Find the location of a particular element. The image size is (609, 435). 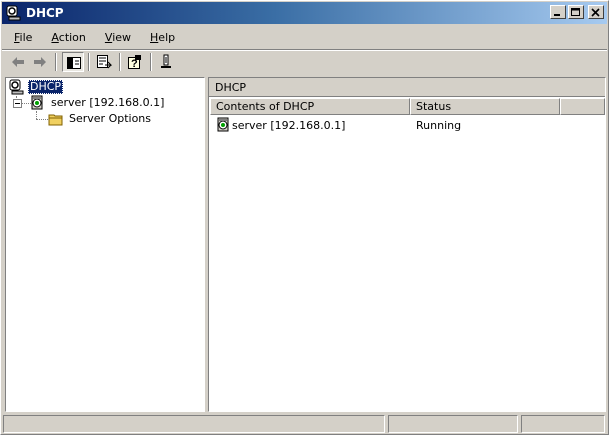

maximize-icon is located at coordinates (575, 12).